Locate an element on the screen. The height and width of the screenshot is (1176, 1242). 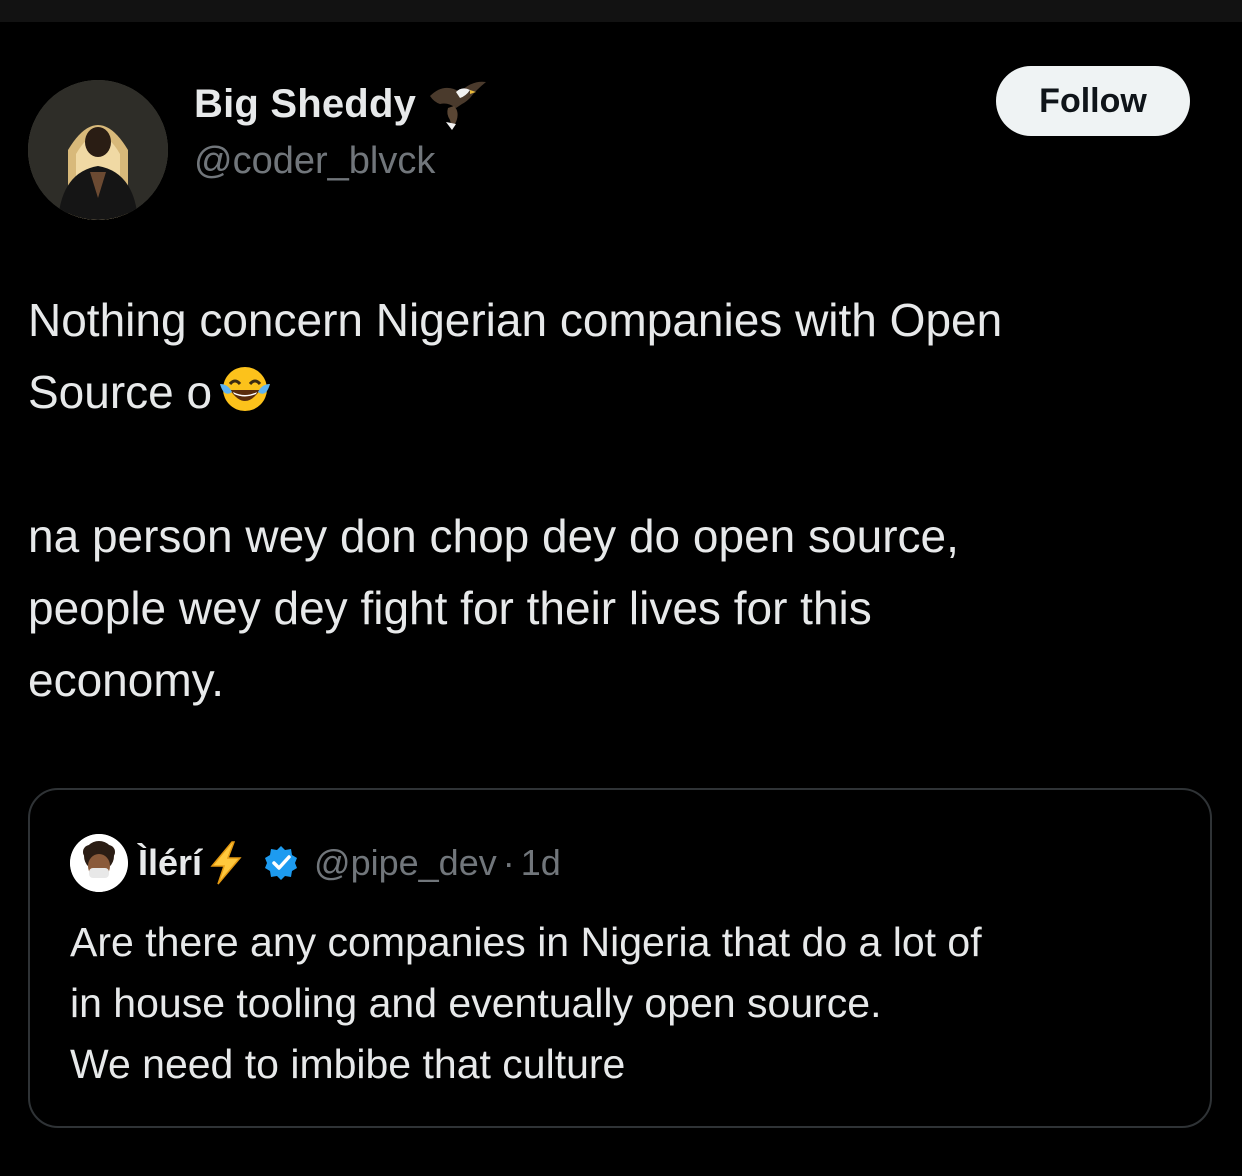
quoted-handle: @pipe_dev is located at coordinates (405, 863).